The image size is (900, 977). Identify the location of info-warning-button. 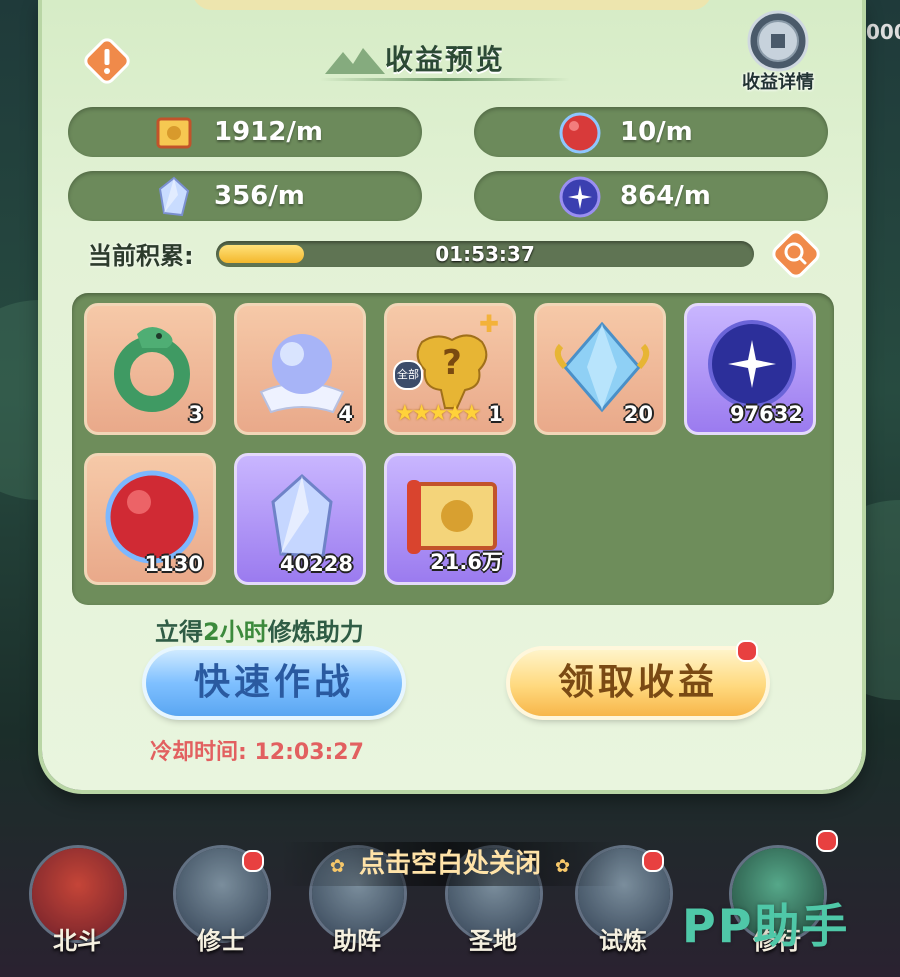
(107, 61).